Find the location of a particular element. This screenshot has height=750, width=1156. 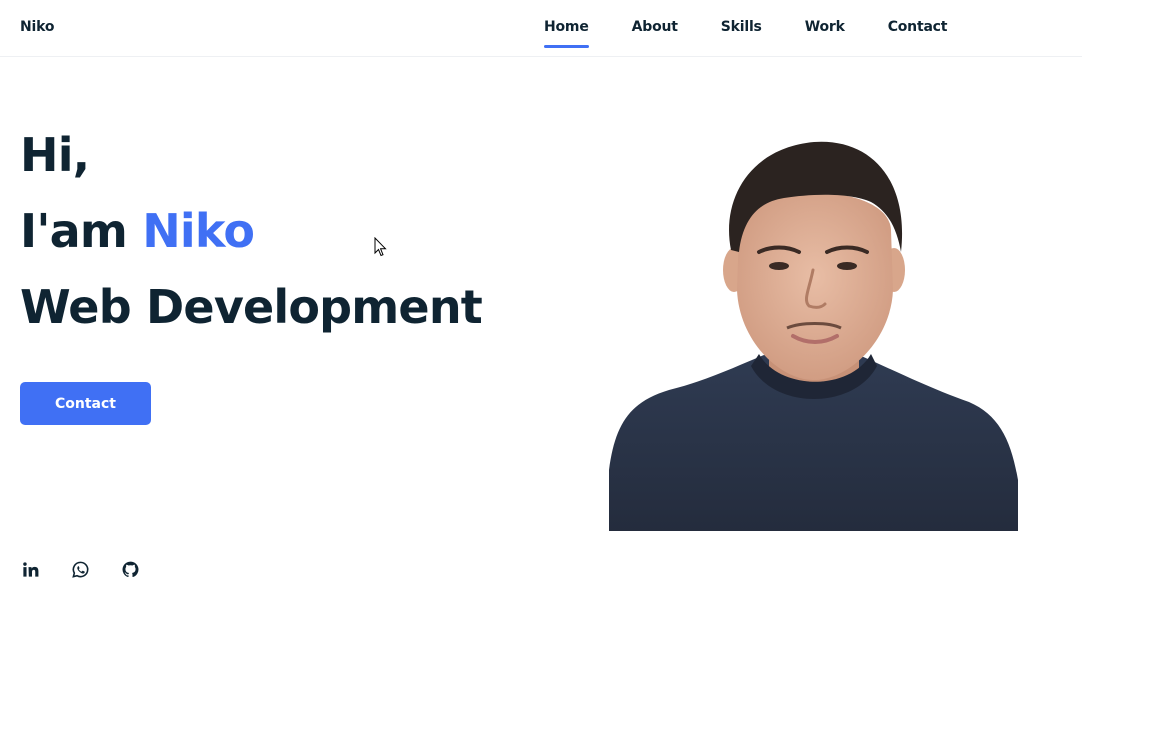

nav-work: Work is located at coordinates (825, 28).